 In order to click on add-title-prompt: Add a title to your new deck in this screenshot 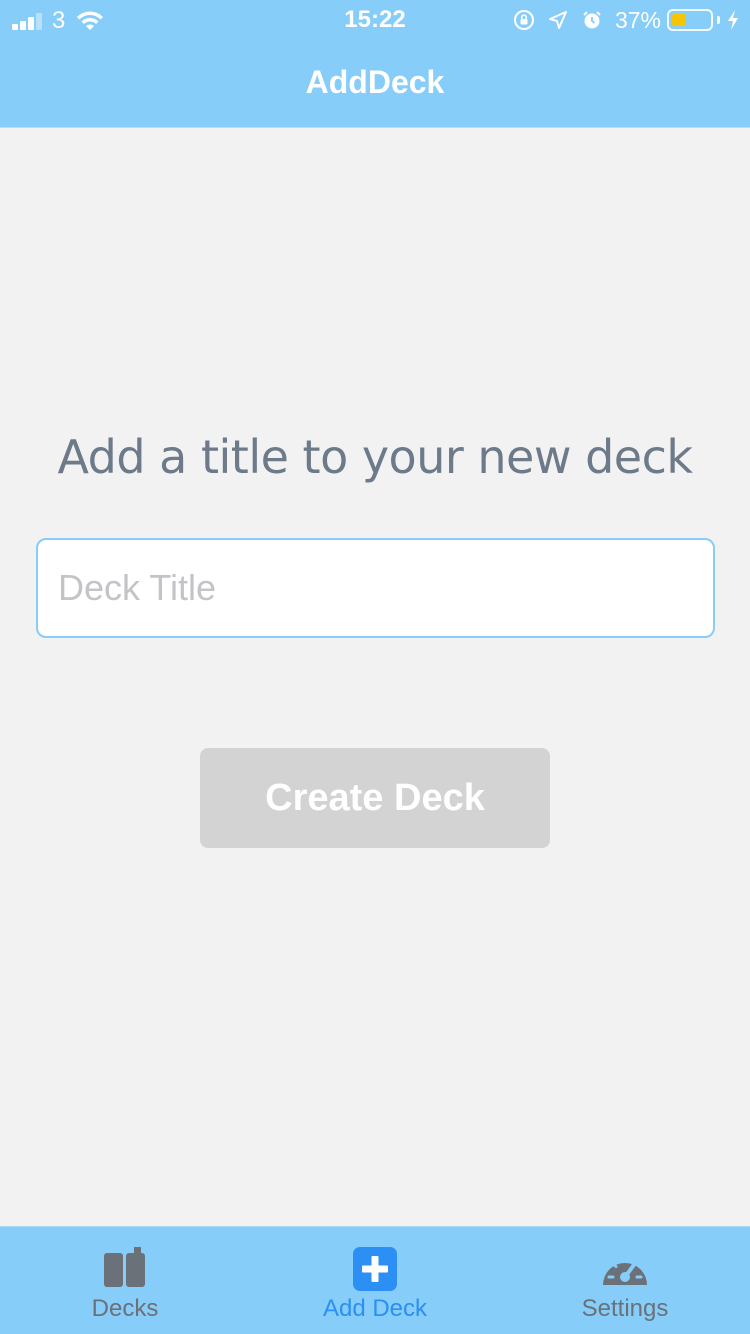, I will do `click(375, 457)`.